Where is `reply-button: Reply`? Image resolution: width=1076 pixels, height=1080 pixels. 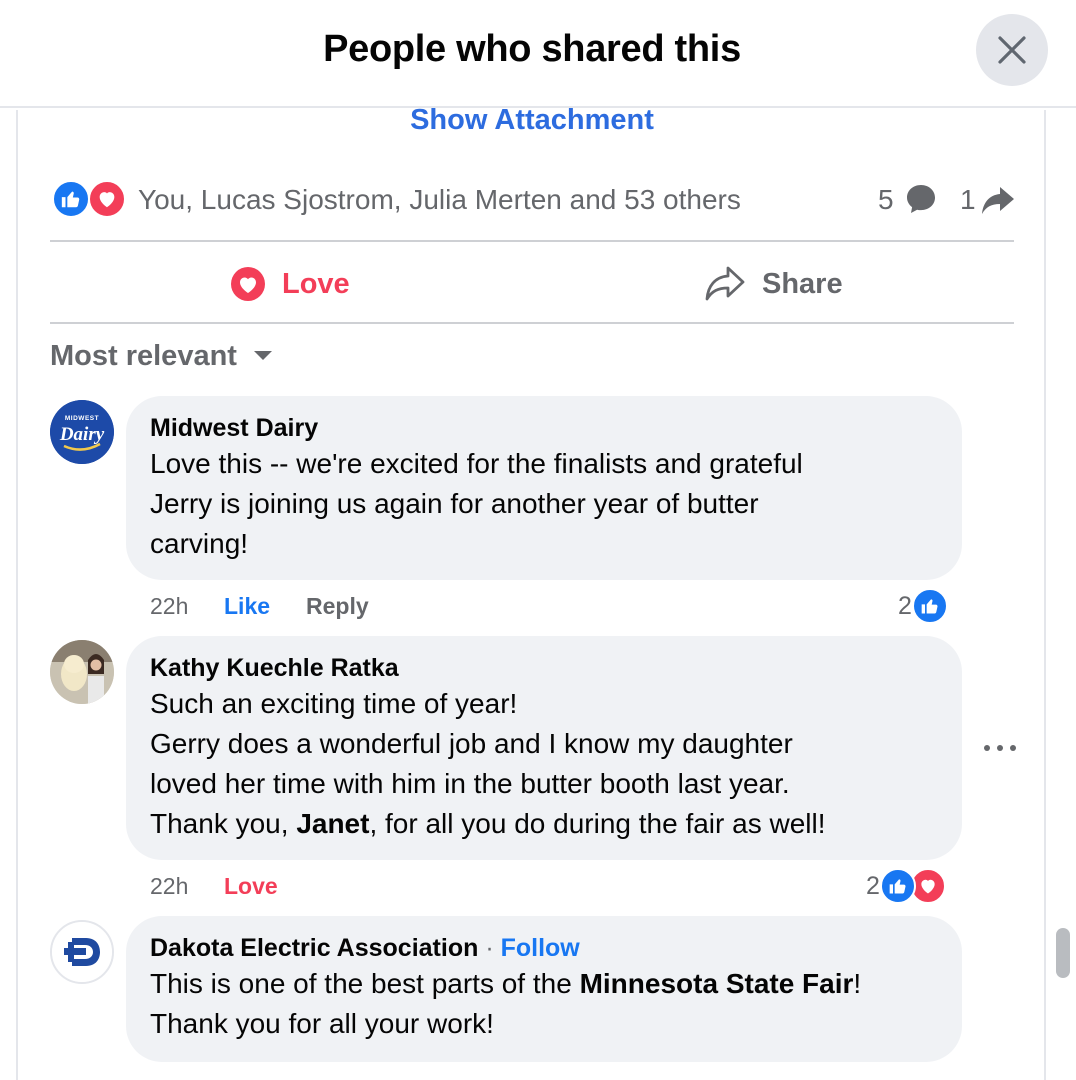 reply-button: Reply is located at coordinates (337, 606).